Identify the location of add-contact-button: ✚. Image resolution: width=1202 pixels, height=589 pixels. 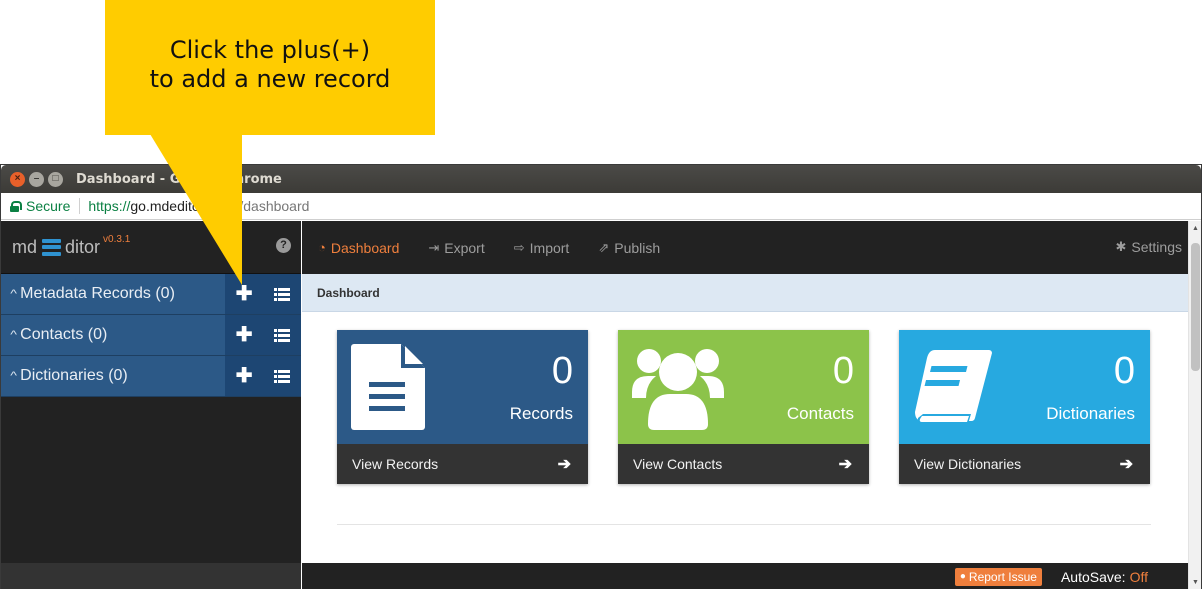
(244, 335).